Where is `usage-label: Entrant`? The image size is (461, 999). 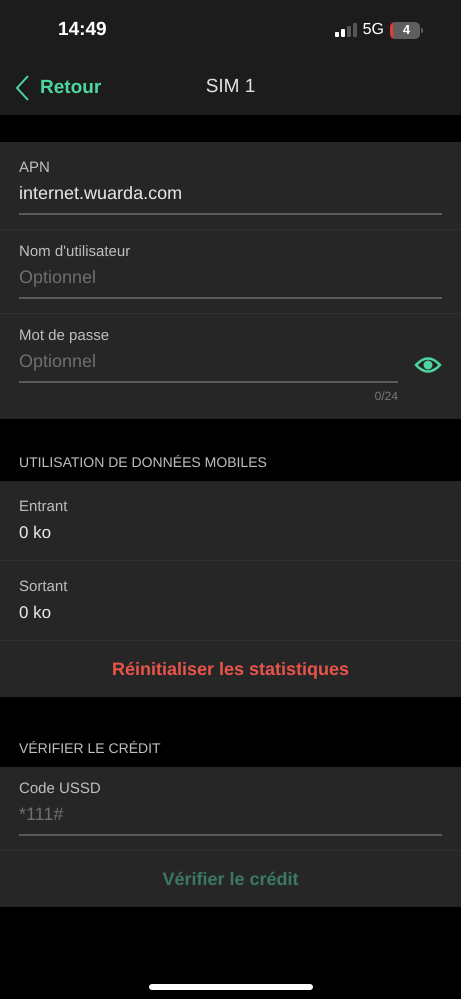
usage-label: Entrant is located at coordinates (43, 506).